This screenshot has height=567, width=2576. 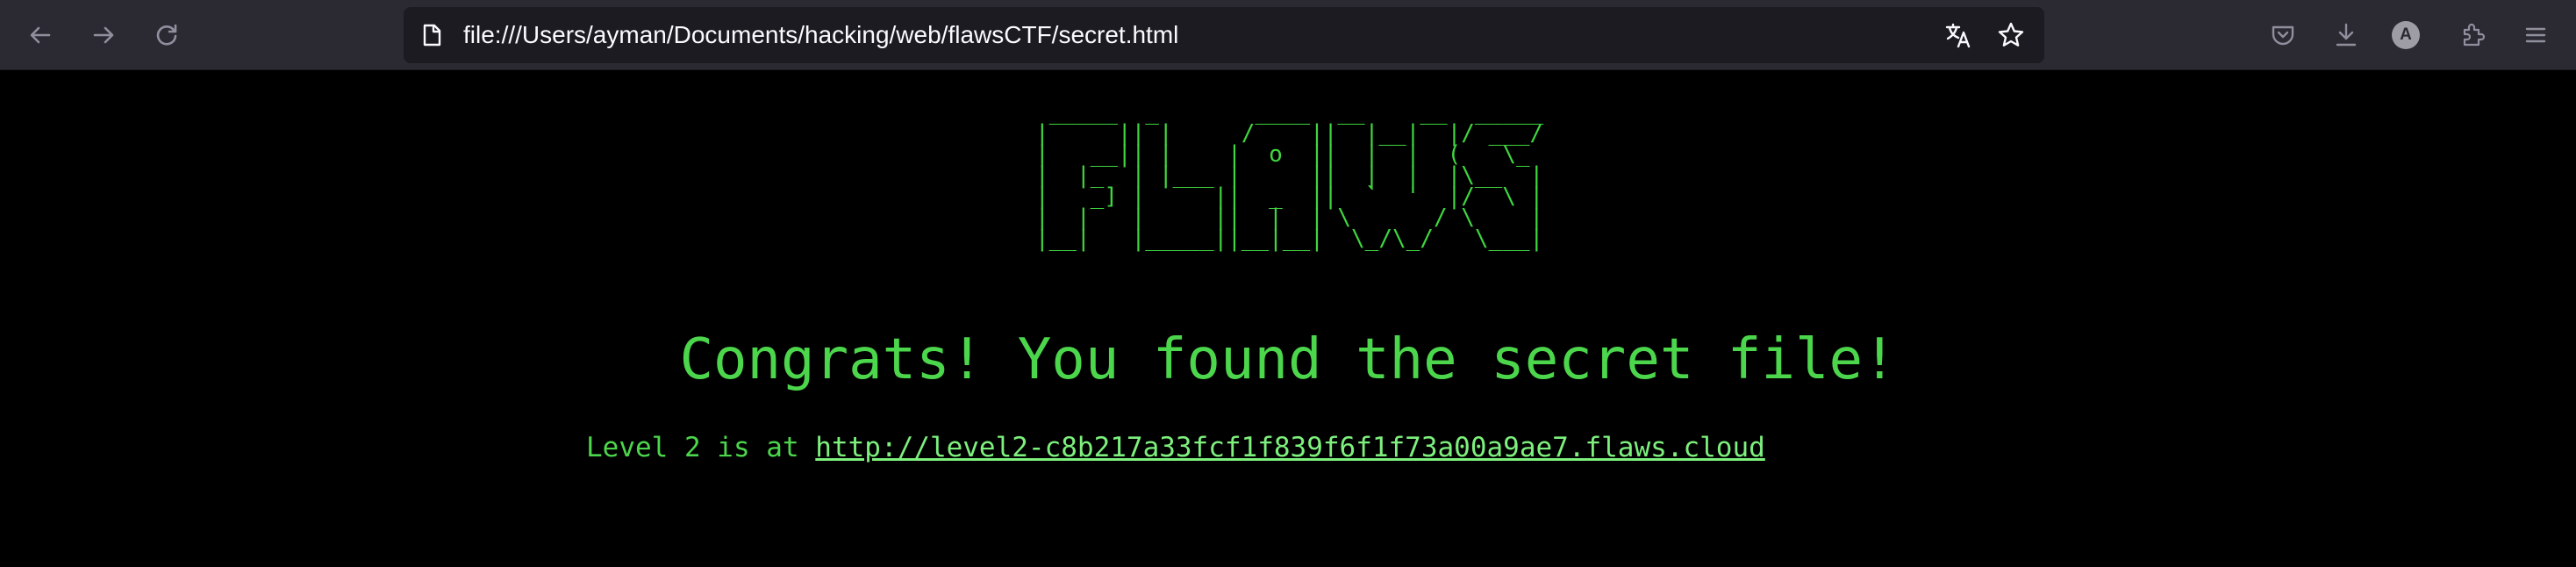 I want to click on reload-icon, so click(x=166, y=35).